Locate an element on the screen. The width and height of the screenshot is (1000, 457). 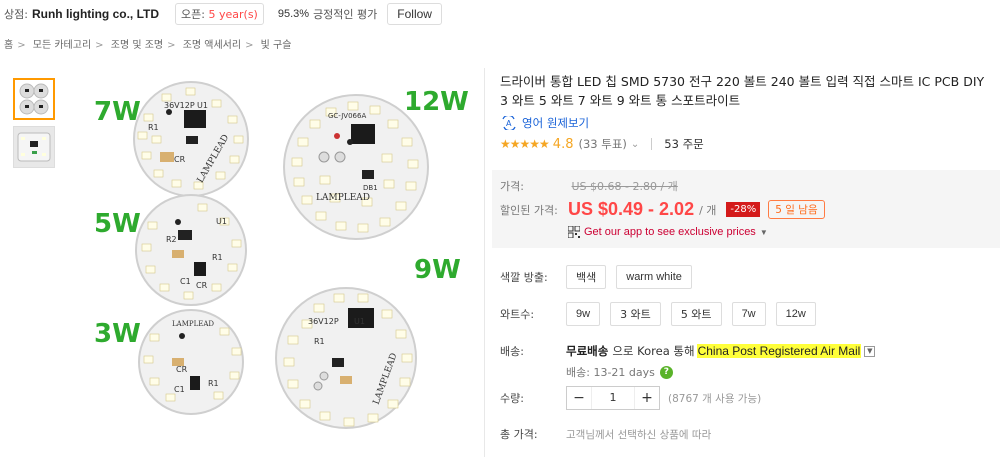
discount-badge: -28% is located at coordinates (743, 209).